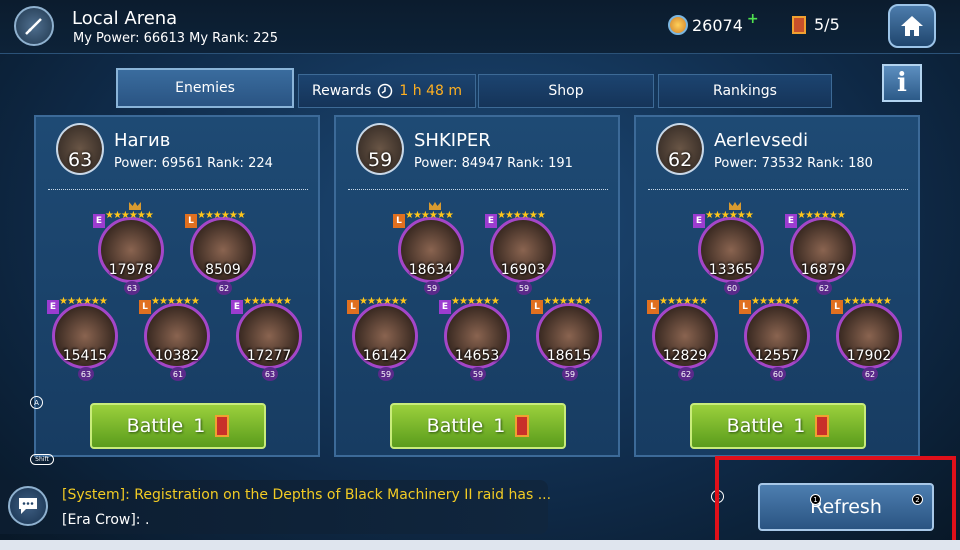 Image resolution: width=960 pixels, height=550 pixels. I want to click on tab-enemies-label: Enemies, so click(205, 88).